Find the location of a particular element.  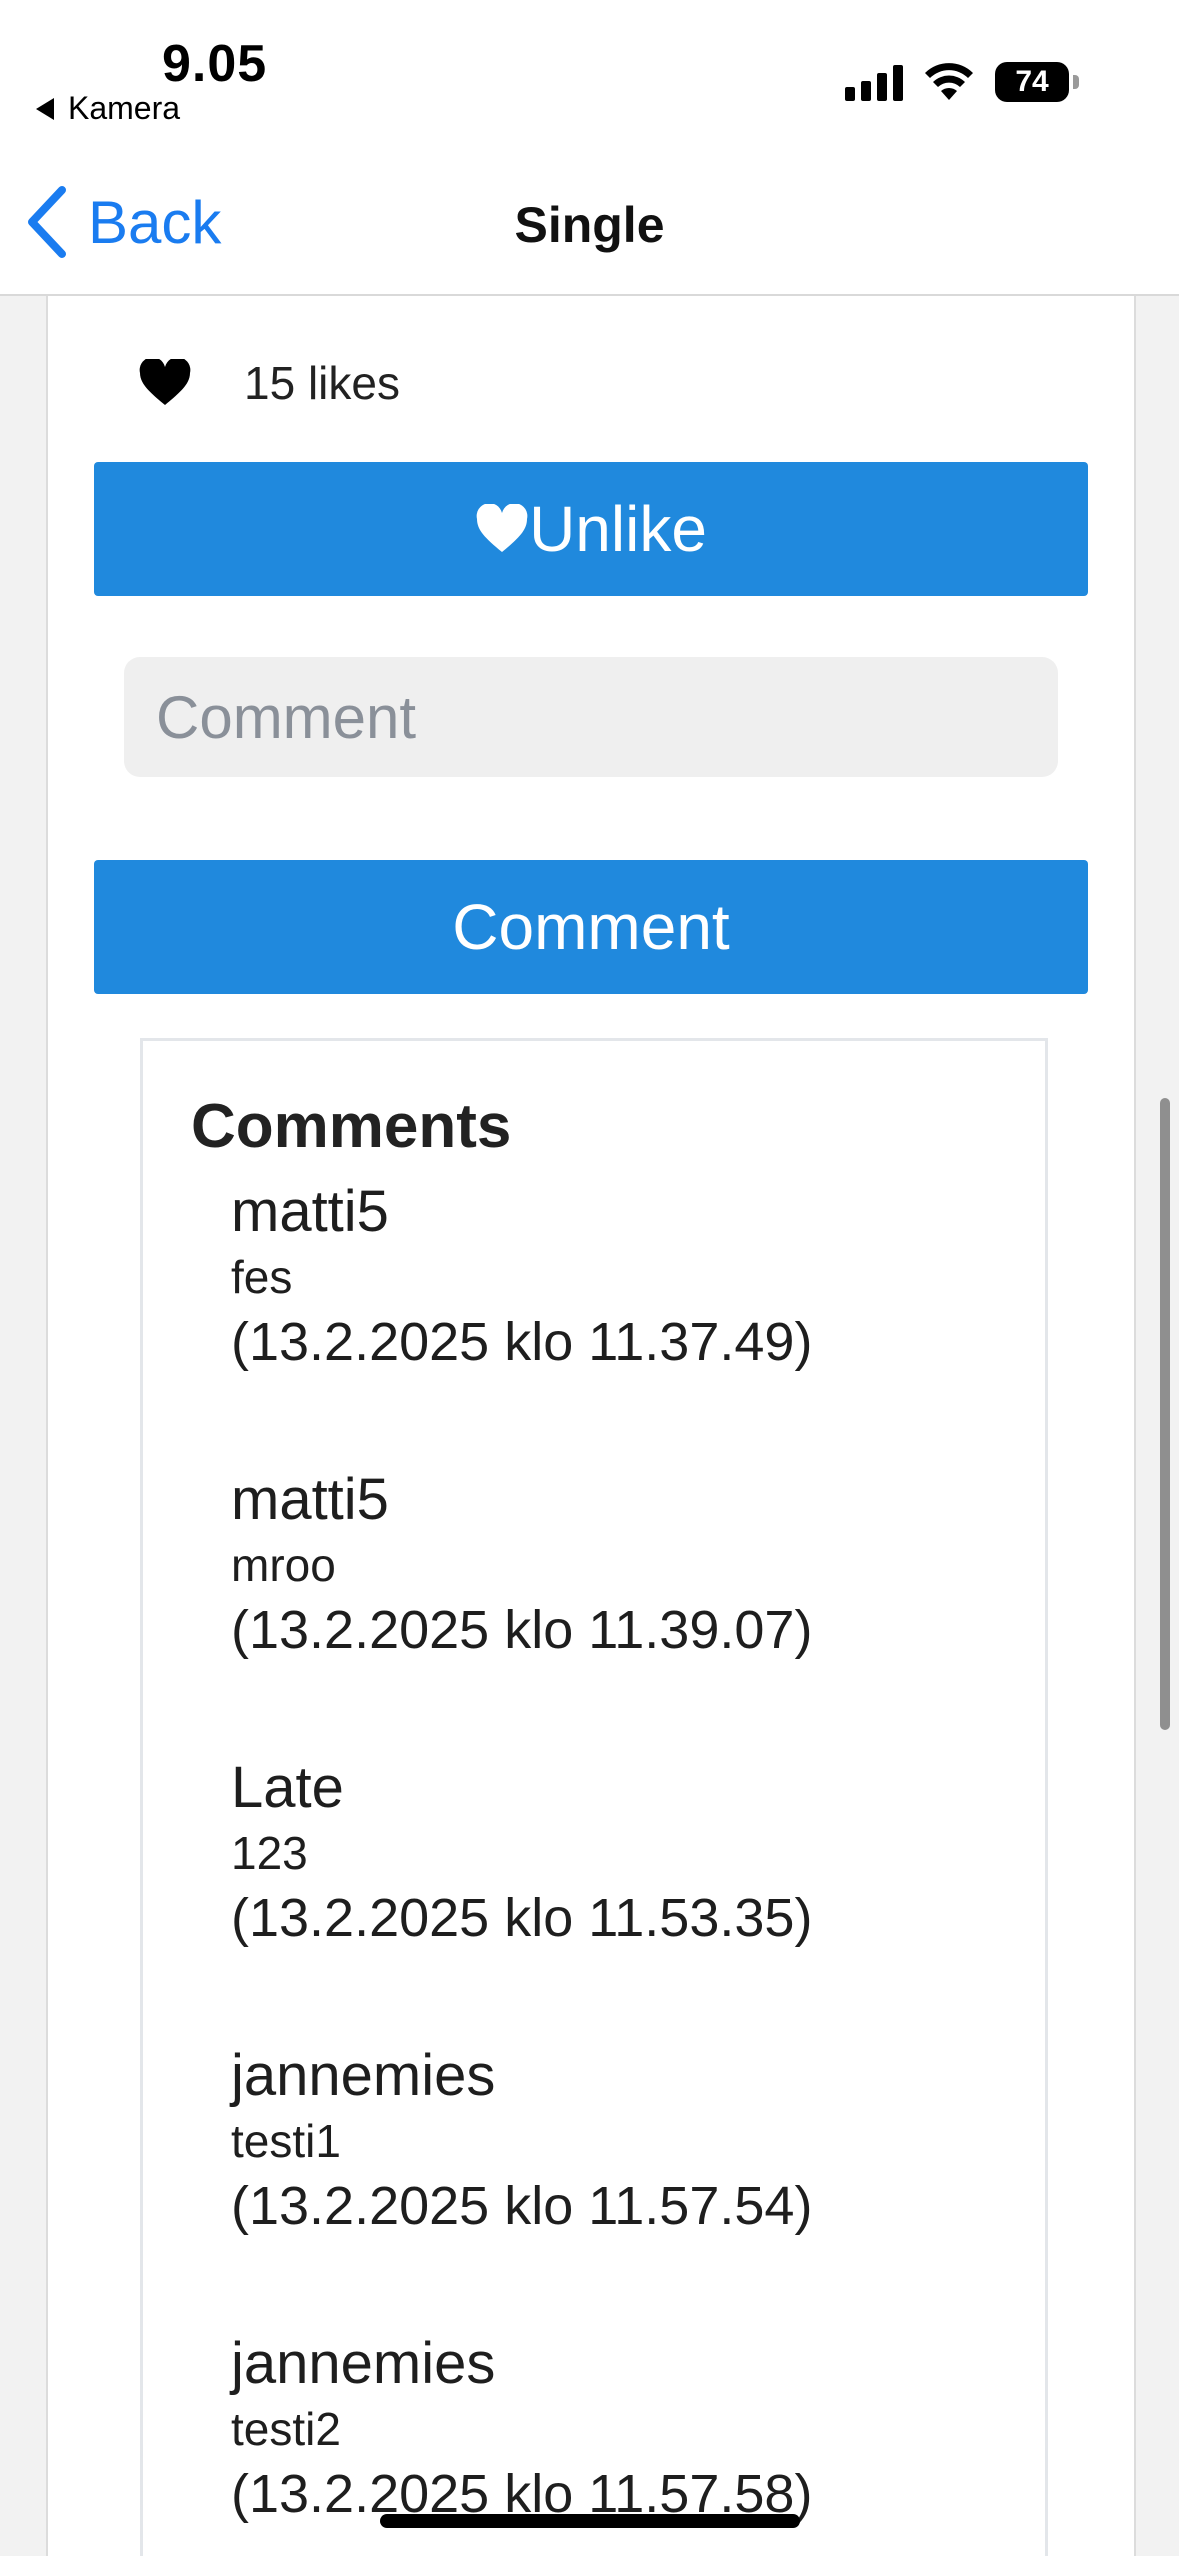

comment-text: 123 is located at coordinates (269, 1853).